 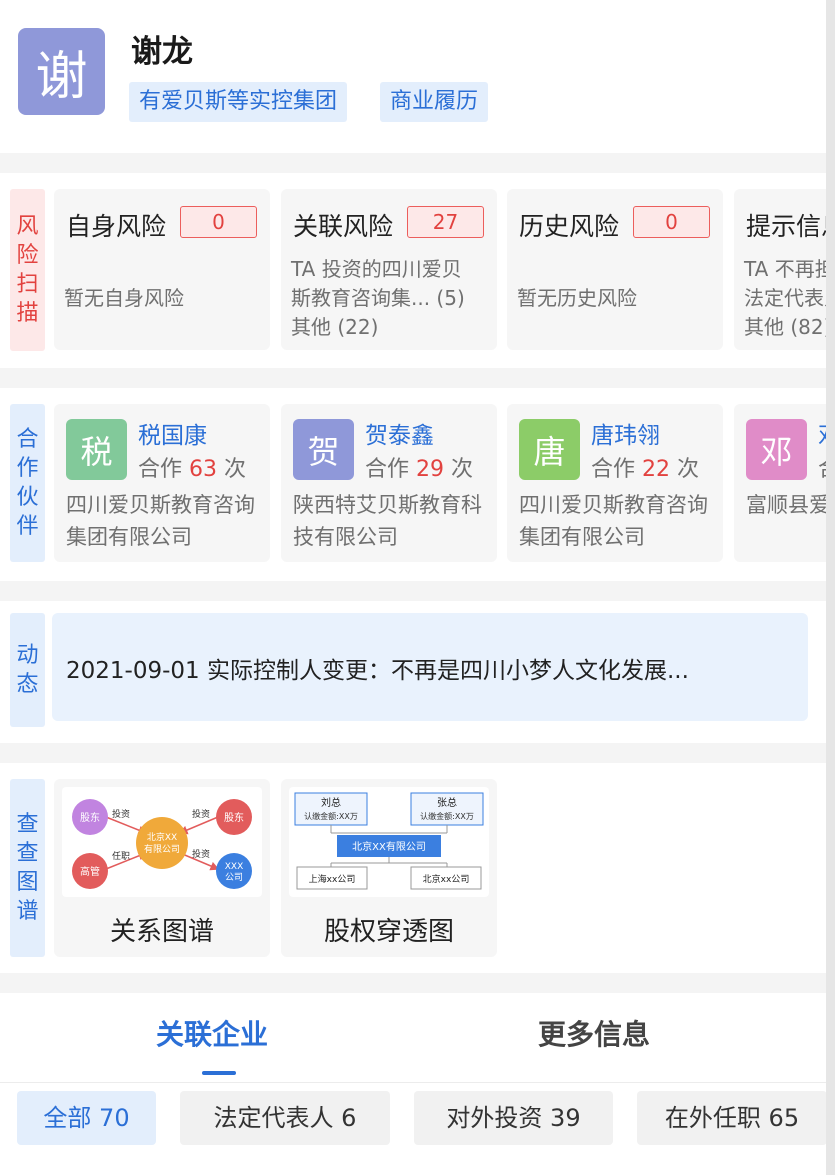 What do you see at coordinates (162, 269) in the screenshot?
I see `risk-card-self: 自身风险 0 暂无自身风险` at bounding box center [162, 269].